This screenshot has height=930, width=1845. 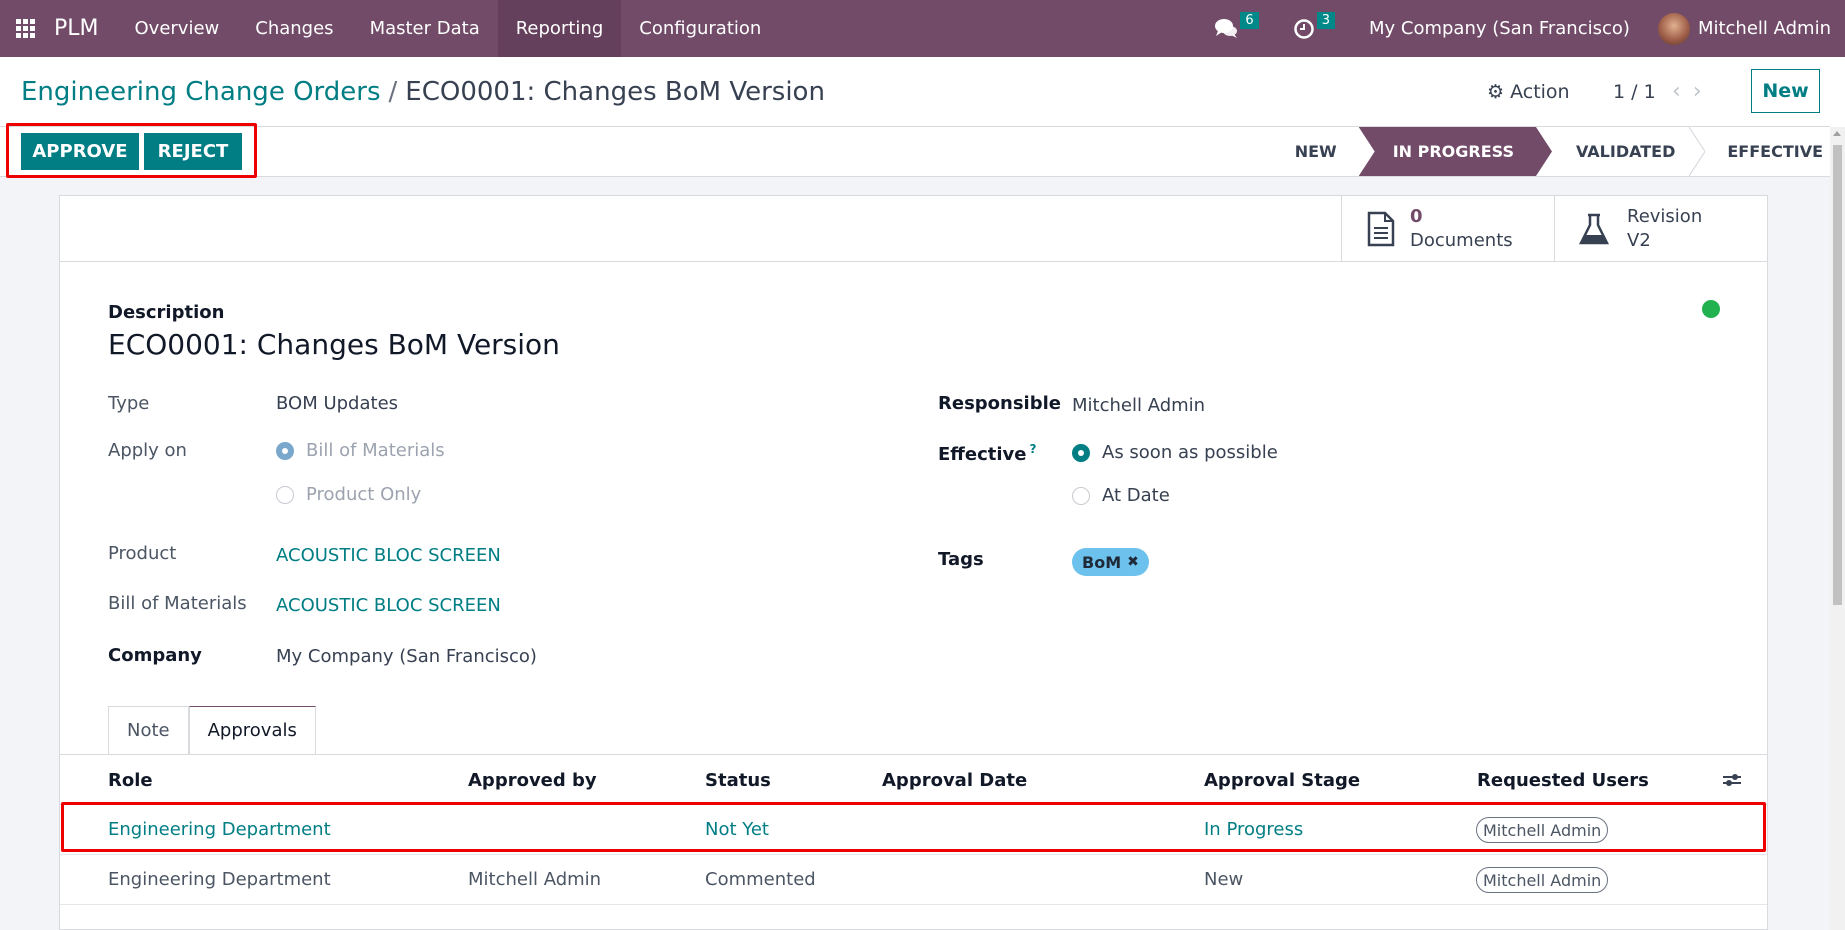 I want to click on stage-statusbar: NEW IN PROGRESS VALIDATED EFFECTIVE, so click(x=1550, y=151).